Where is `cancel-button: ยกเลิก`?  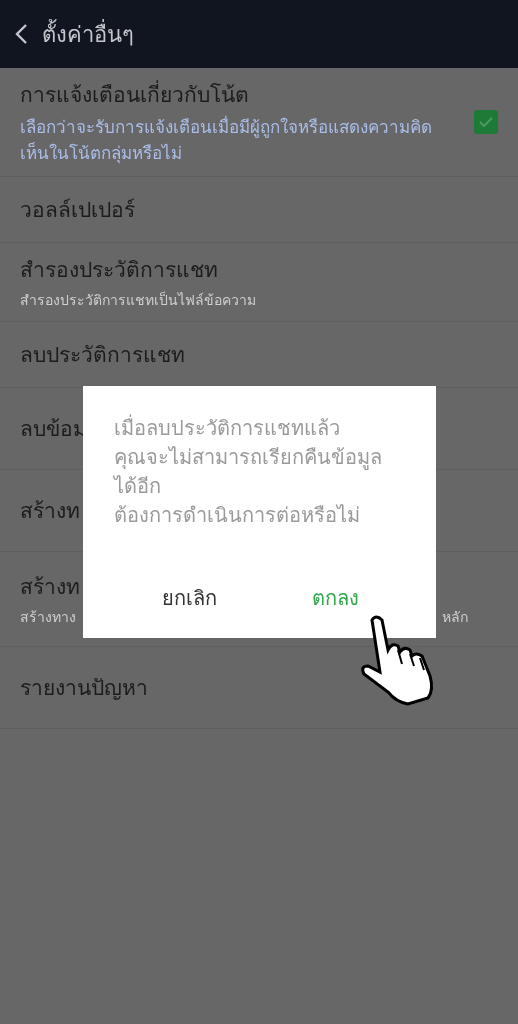 cancel-button: ยกเลิก is located at coordinates (189, 598).